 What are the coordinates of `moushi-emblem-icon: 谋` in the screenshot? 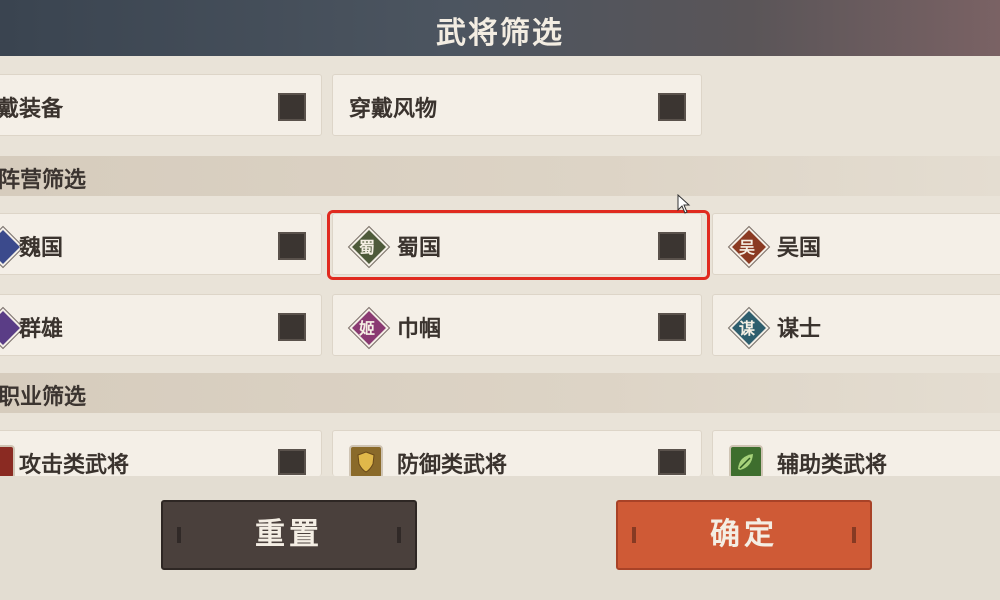 It's located at (749, 328).